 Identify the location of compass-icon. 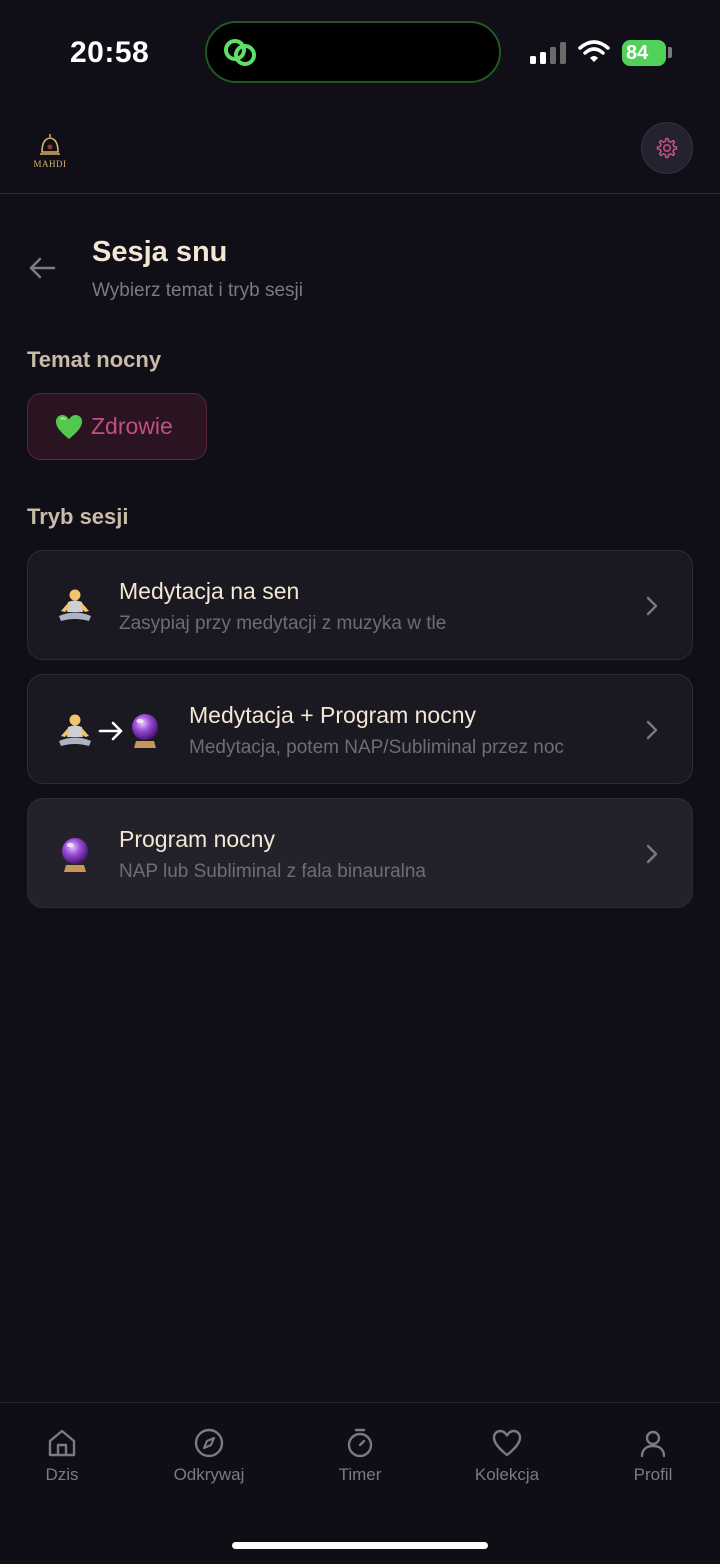
(209, 1443).